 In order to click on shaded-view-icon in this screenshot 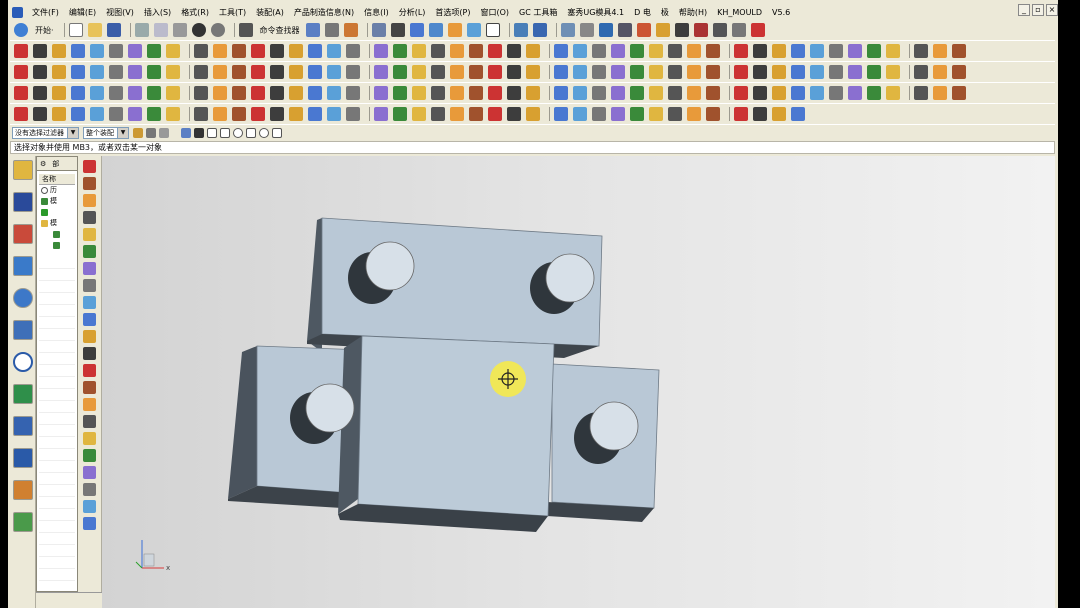, I will do `click(416, 30)`.